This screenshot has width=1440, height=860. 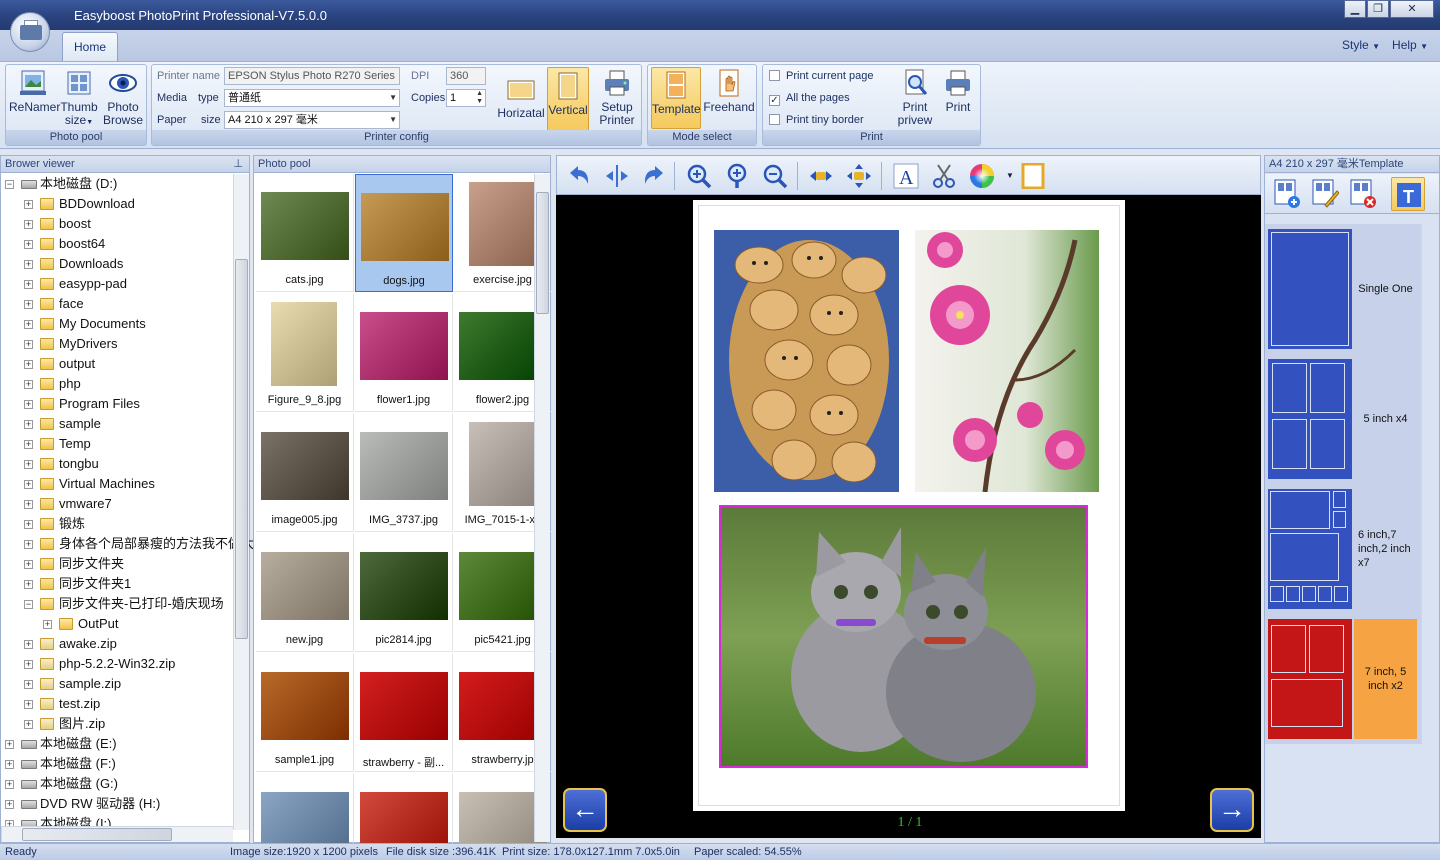 What do you see at coordinates (1361, 45) in the screenshot?
I see `style-menu: Style ▼` at bounding box center [1361, 45].